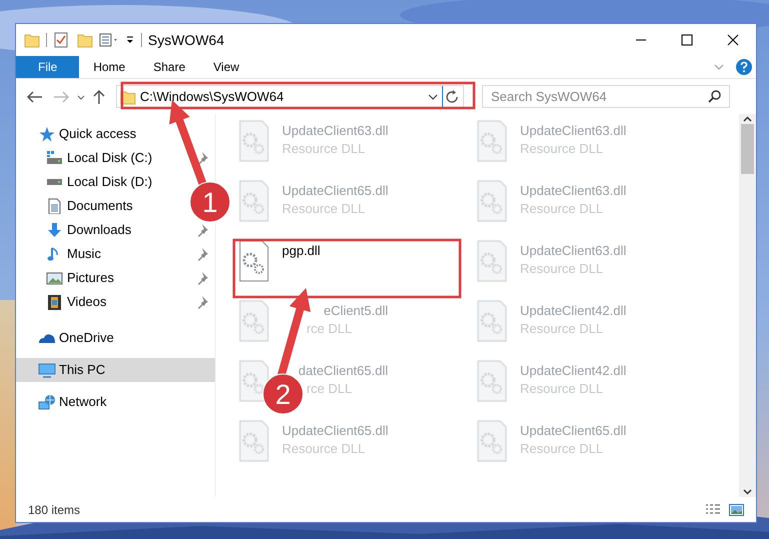  I want to click on window-title: SysWOW64, so click(186, 40).